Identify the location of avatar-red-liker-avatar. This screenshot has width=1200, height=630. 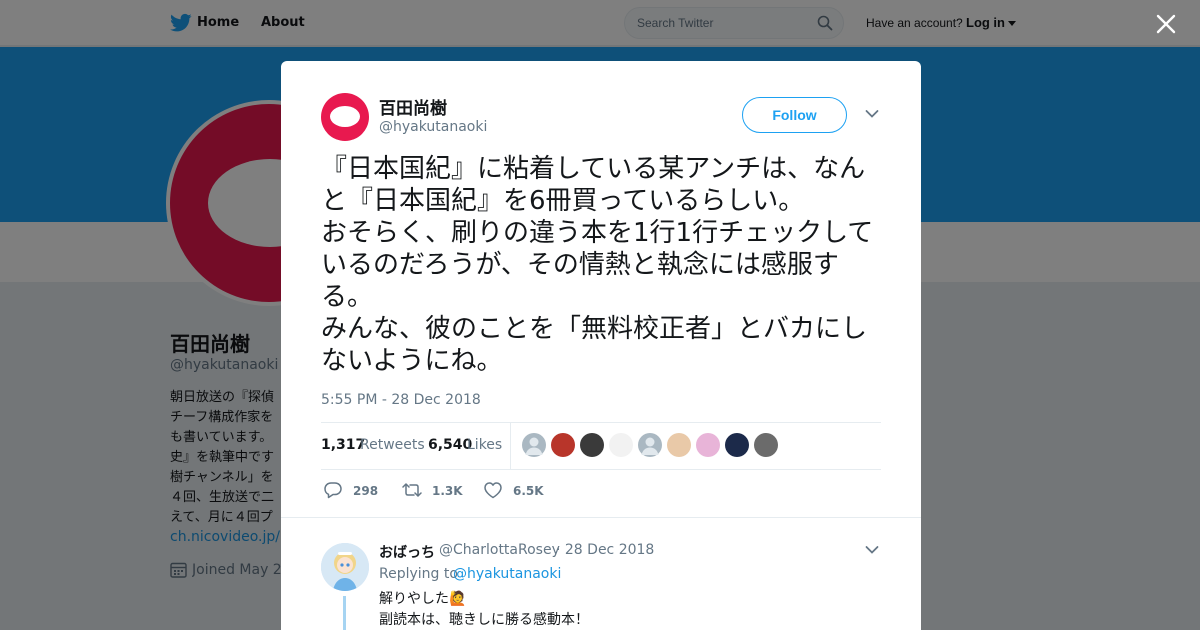
(563, 445).